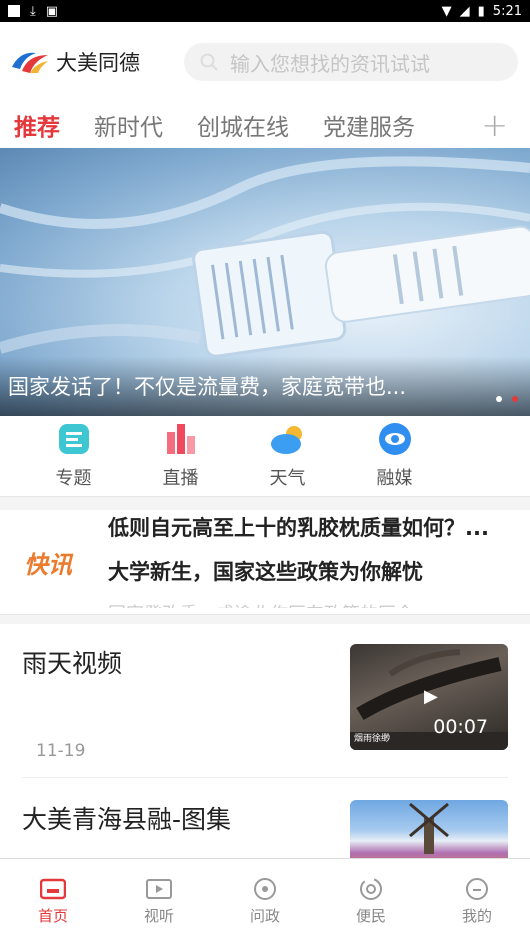 Image resolution: width=530 pixels, height=942 pixels. I want to click on channel-tabs: 推荐 新时代 创城在线 党建服务 +, so click(265, 125).